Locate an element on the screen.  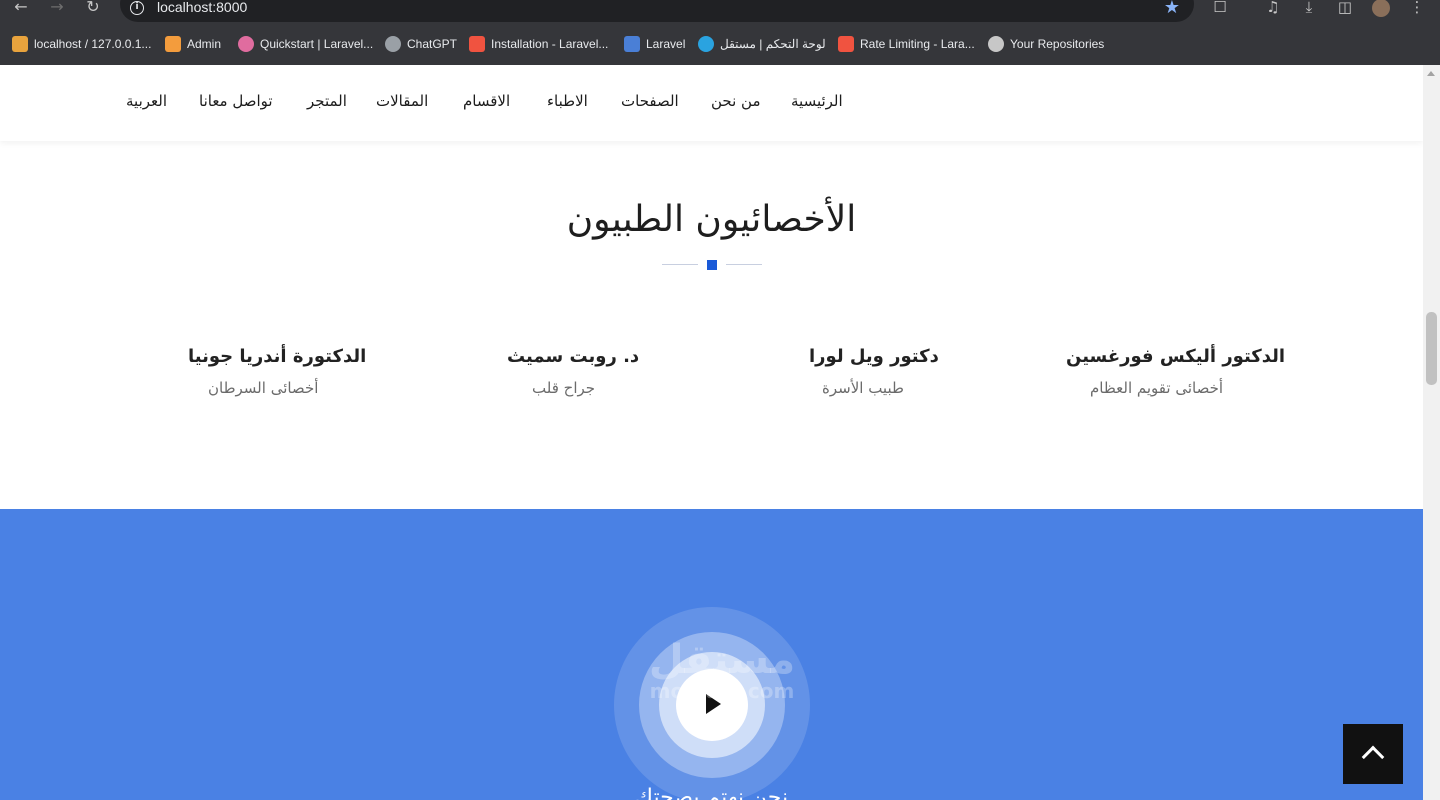
extensions-icon: ☐ is located at coordinates (1220, 8).